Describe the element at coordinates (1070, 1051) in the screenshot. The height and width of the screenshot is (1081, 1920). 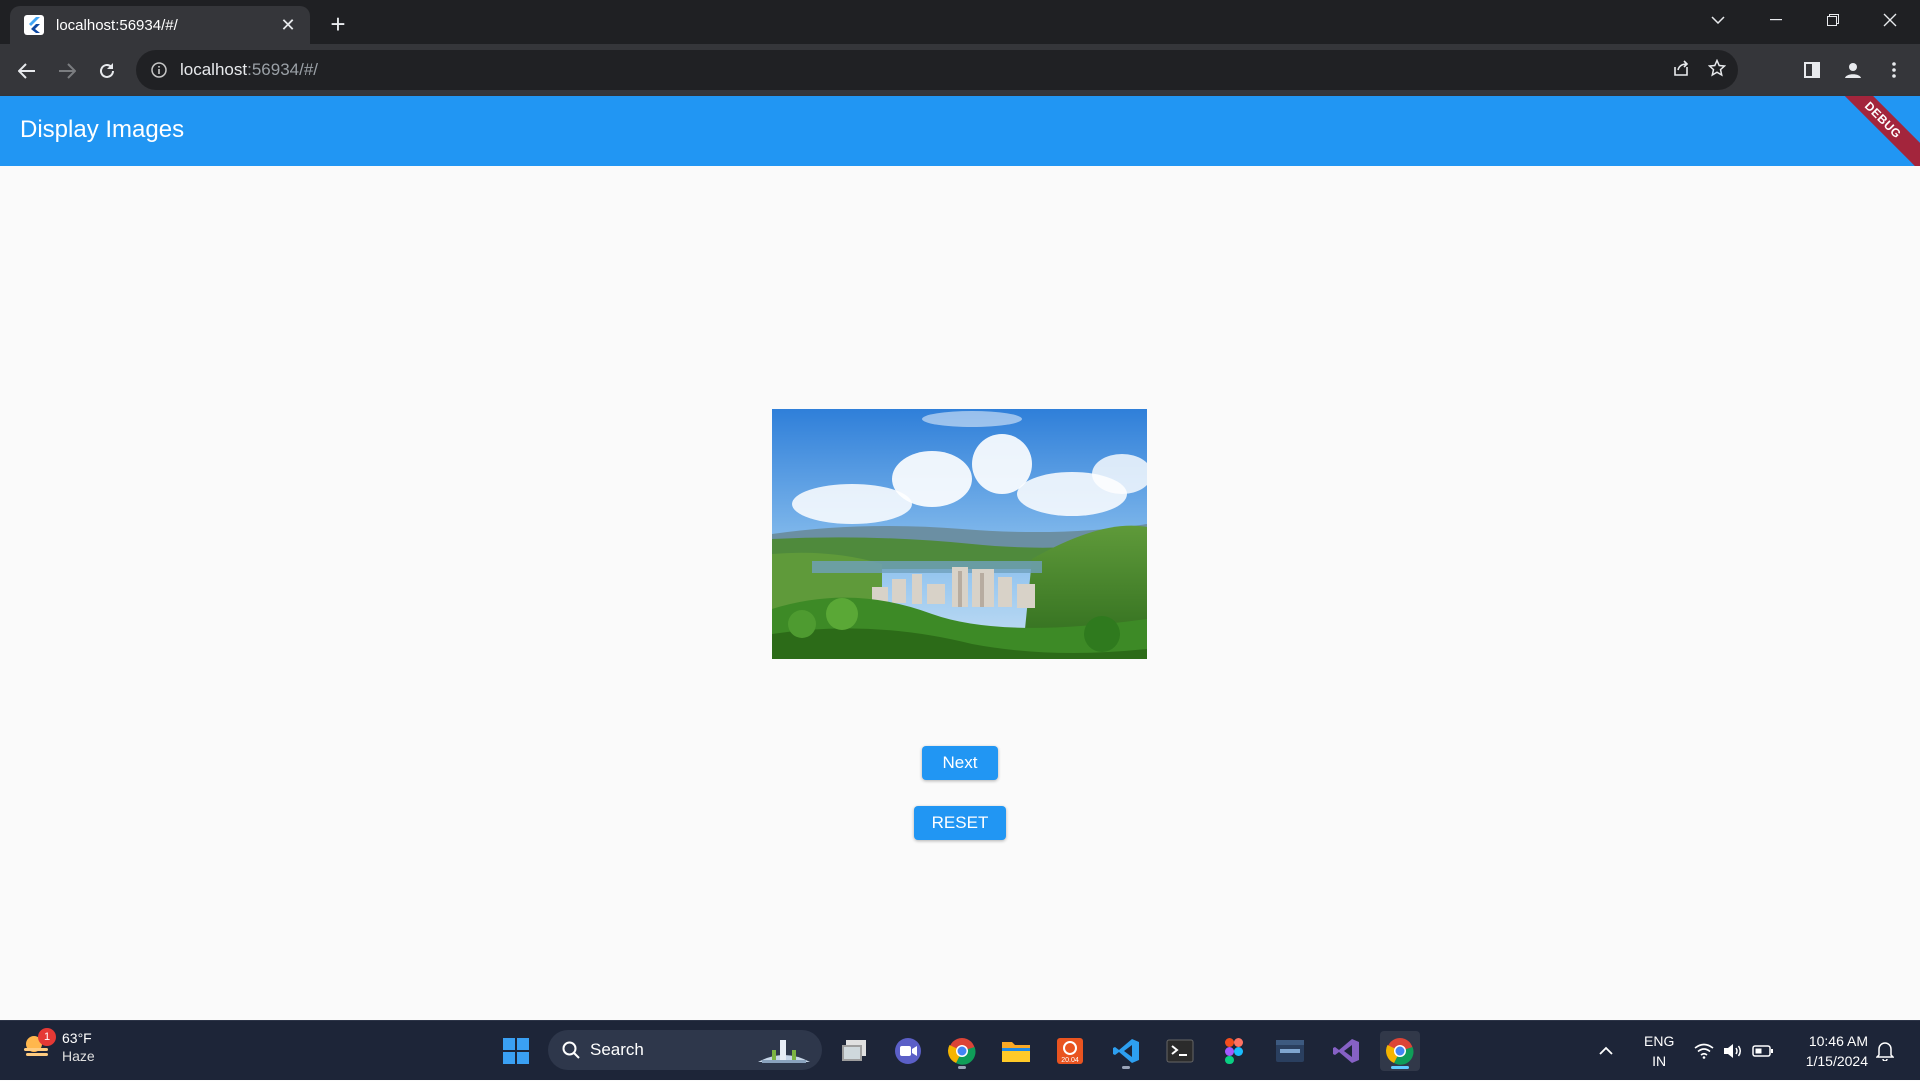
I see `ubuntu-icon: 20.04` at that location.